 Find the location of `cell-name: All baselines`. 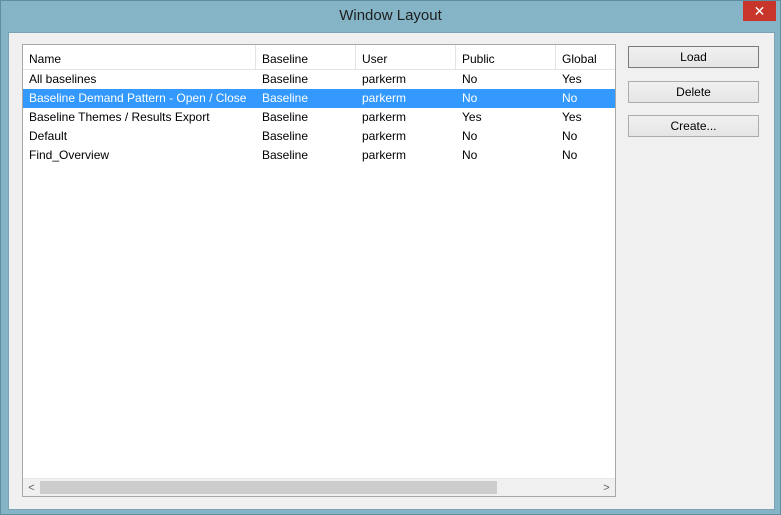

cell-name: All baselines is located at coordinates (63, 79).